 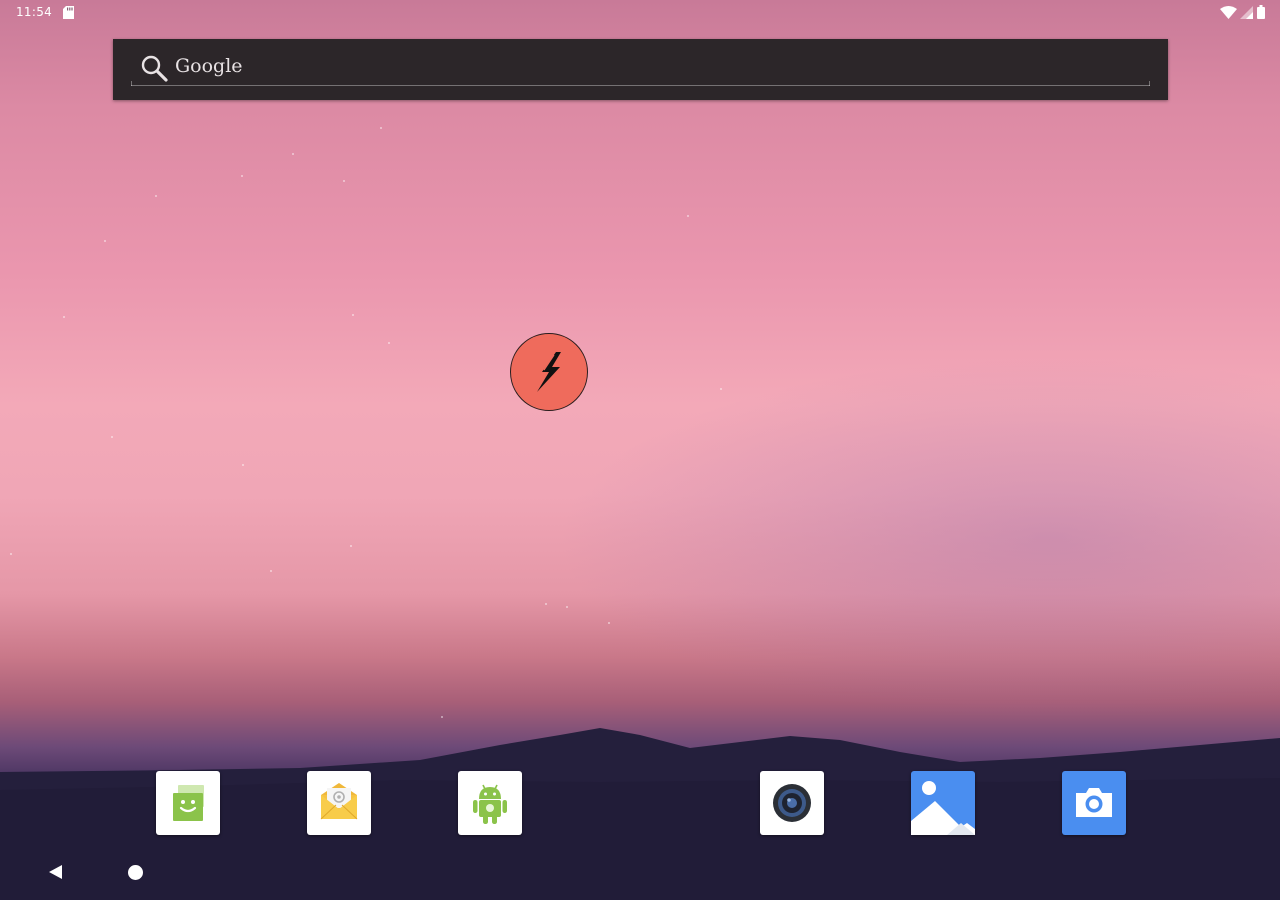 I want to click on sd-card-icon, so click(x=68, y=12).